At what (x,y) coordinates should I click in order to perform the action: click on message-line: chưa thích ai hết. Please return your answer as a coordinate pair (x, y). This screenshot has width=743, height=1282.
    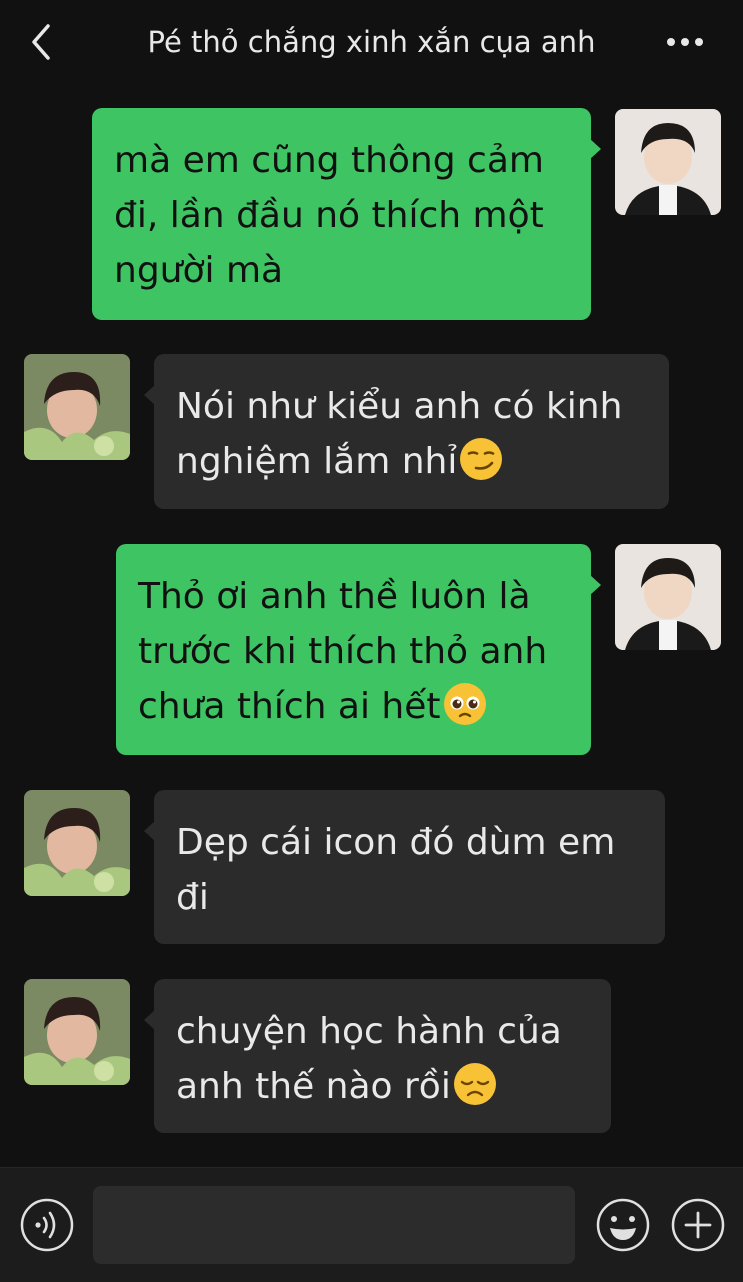
    Looking at the image, I should click on (353, 706).